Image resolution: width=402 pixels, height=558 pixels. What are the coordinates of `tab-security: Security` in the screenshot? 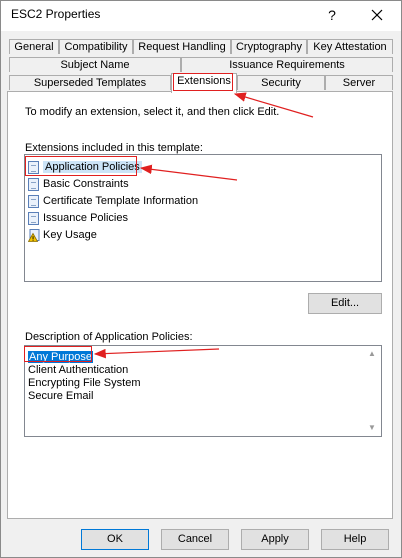 It's located at (281, 82).